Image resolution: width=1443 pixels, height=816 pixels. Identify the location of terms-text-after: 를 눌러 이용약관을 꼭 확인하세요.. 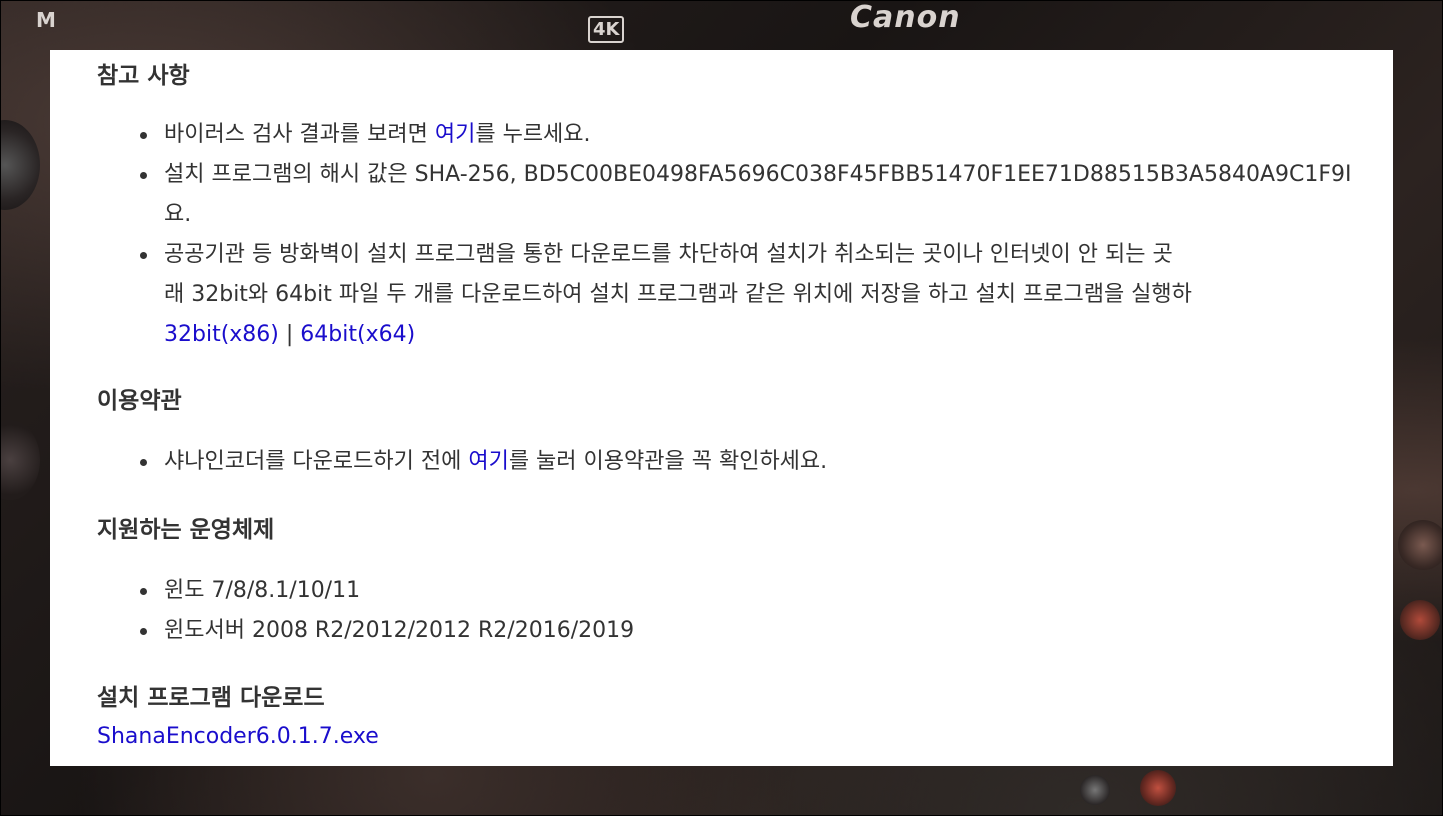
(668, 461).